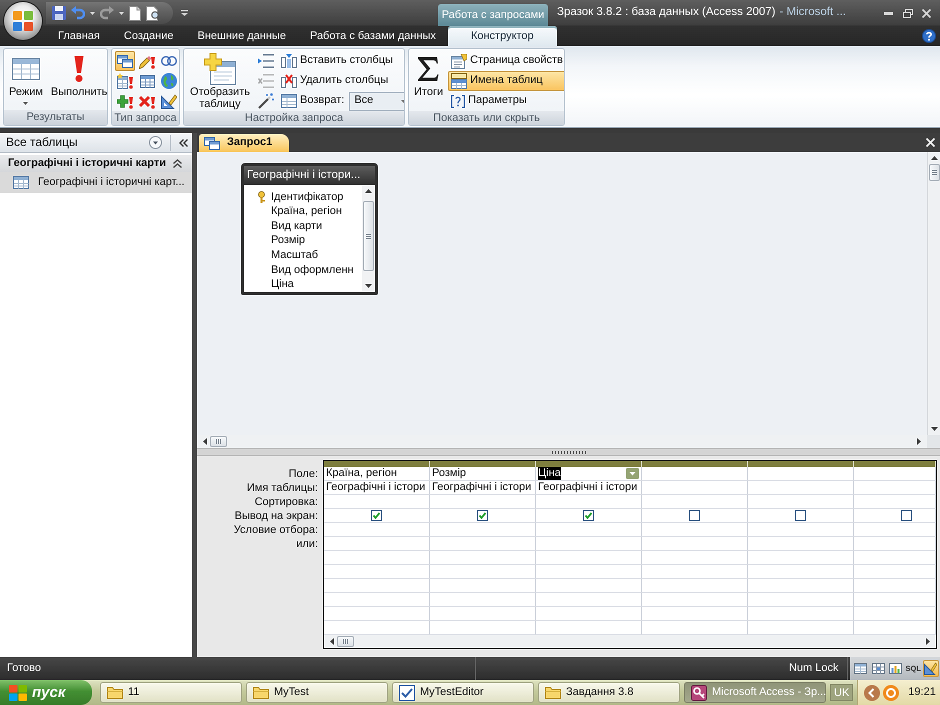  What do you see at coordinates (377, 488) in the screenshot?
I see `table-name-cell: Географічні і істори` at bounding box center [377, 488].